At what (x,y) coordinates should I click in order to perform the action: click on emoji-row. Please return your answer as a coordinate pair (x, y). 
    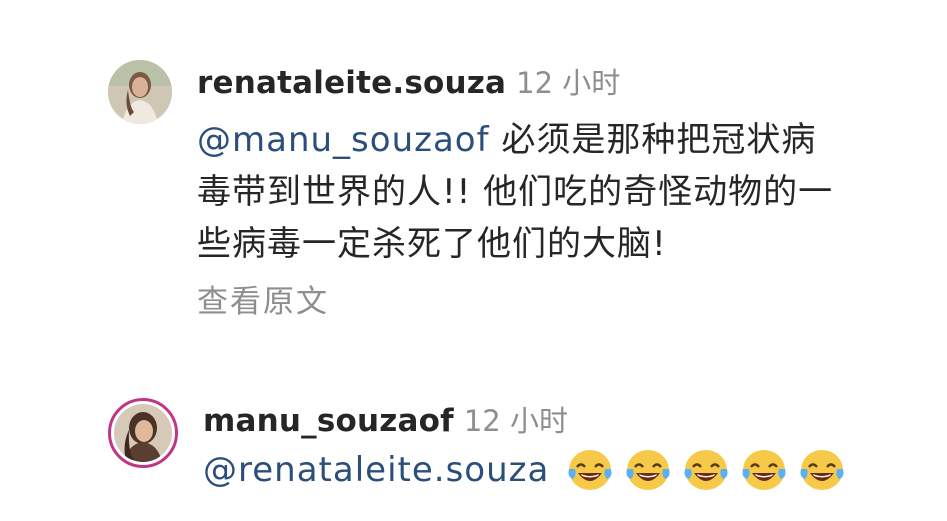
    Looking at the image, I should click on (706, 470).